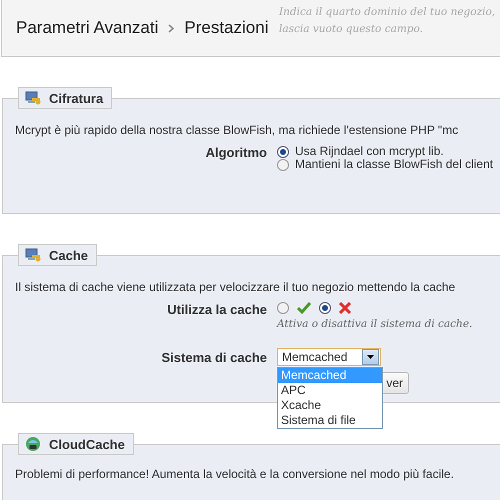 The image size is (500, 500). What do you see at coordinates (330, 420) in the screenshot?
I see `dropdown-option: Sistema di file` at bounding box center [330, 420].